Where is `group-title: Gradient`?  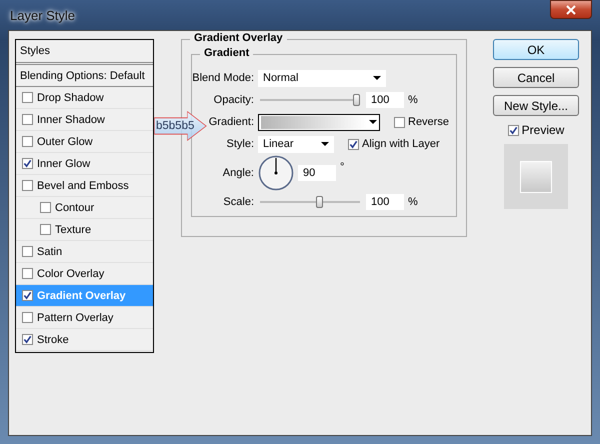 group-title: Gradient is located at coordinates (227, 53).